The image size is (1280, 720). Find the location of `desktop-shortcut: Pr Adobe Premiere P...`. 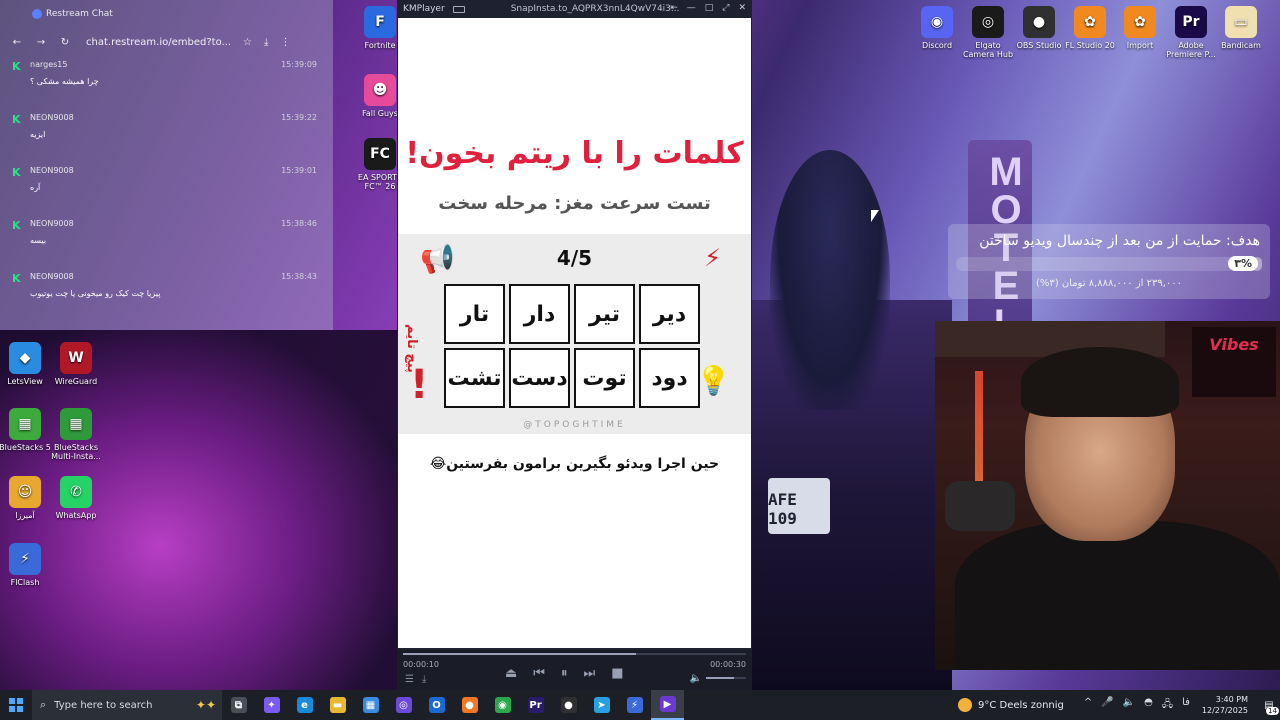

desktop-shortcut: Pr Adobe Premiere P... is located at coordinates (1191, 32).